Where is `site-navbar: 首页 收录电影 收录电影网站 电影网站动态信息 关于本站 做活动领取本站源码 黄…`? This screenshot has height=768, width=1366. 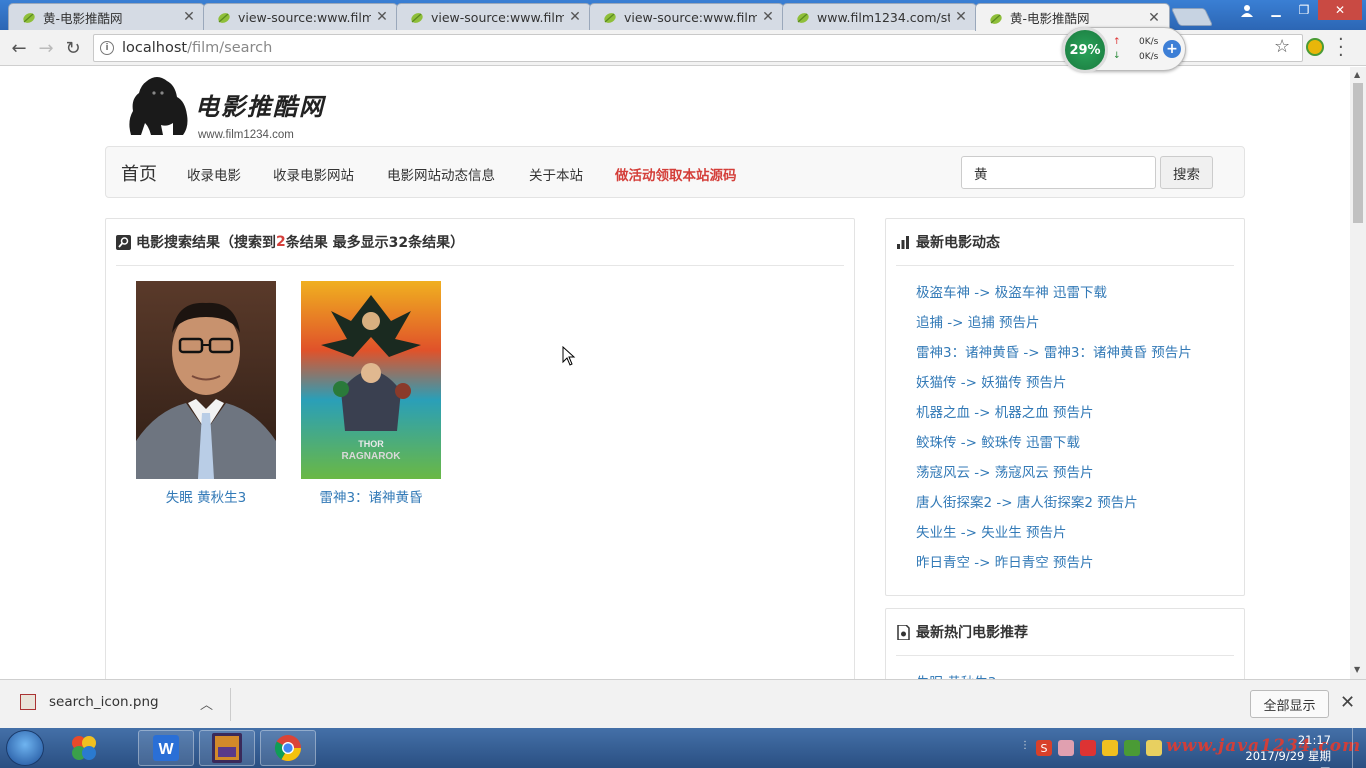
site-navbar: 首页 收录电影 收录电影网站 电影网站动态信息 关于本站 做活动领取本站源码 黄… is located at coordinates (675, 172).